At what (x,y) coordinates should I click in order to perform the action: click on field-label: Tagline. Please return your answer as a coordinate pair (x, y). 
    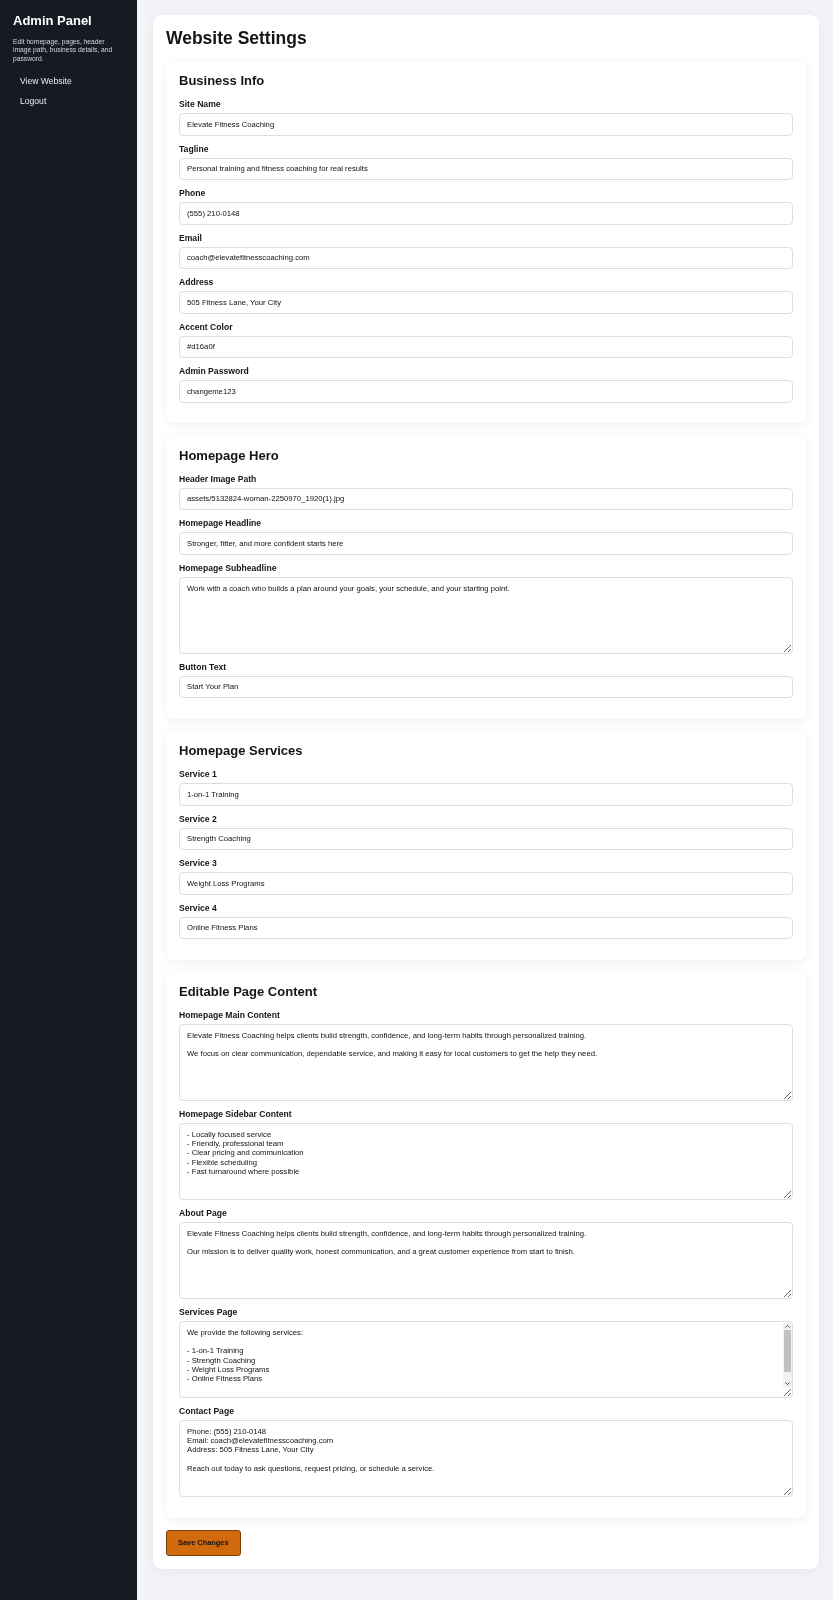
    Looking at the image, I should click on (194, 148).